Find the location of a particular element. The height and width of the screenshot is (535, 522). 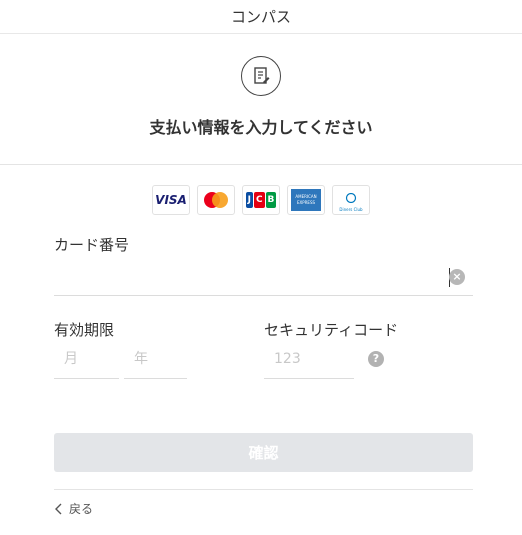

accepted-card-brands: VISA J C B AMERICAN EXPRESS Diners Club is located at coordinates (261, 200).